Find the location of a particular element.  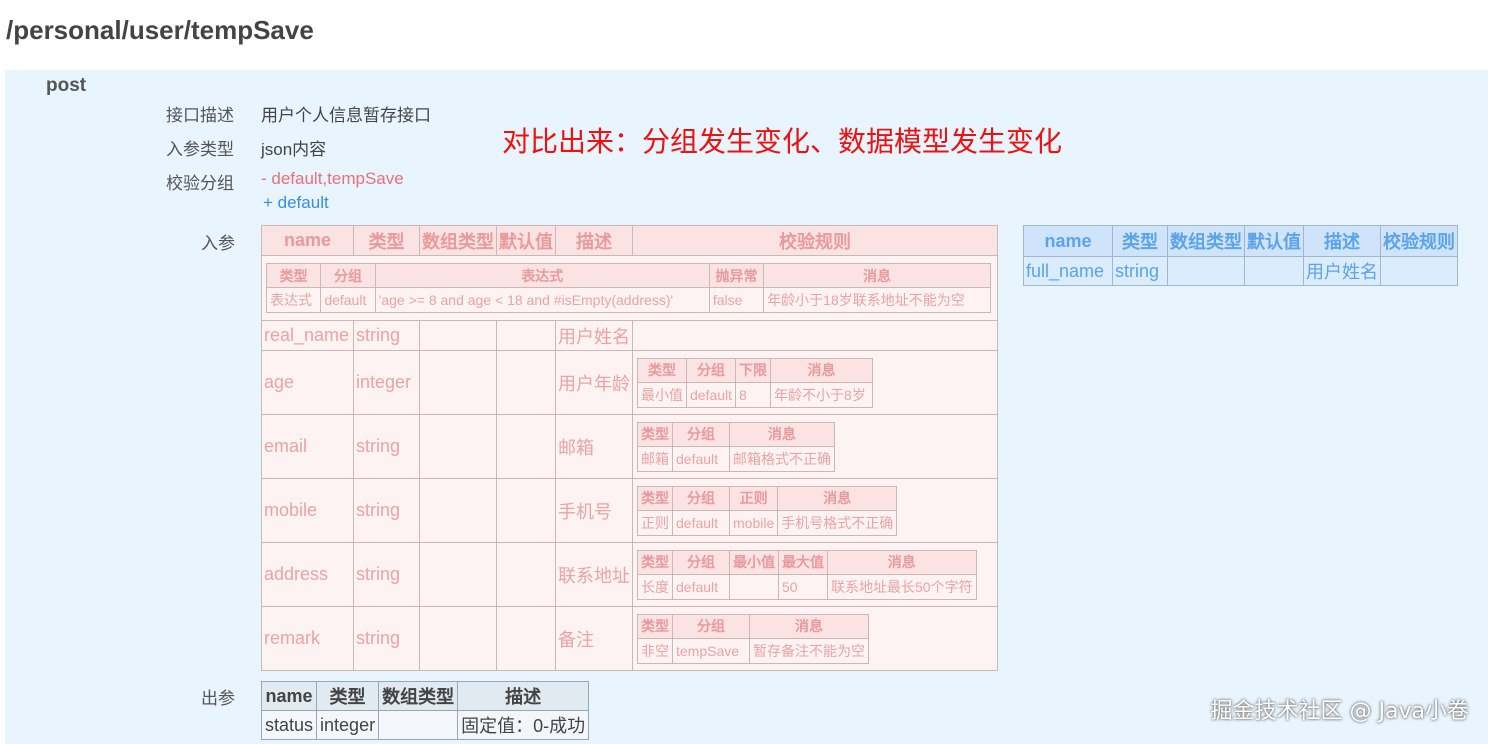

http-method: post is located at coordinates (66, 85).